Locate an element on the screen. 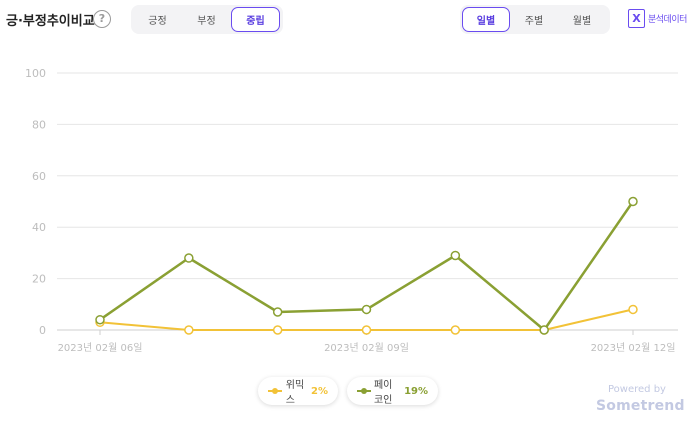  legend-swatch-wemix is located at coordinates (275, 391).